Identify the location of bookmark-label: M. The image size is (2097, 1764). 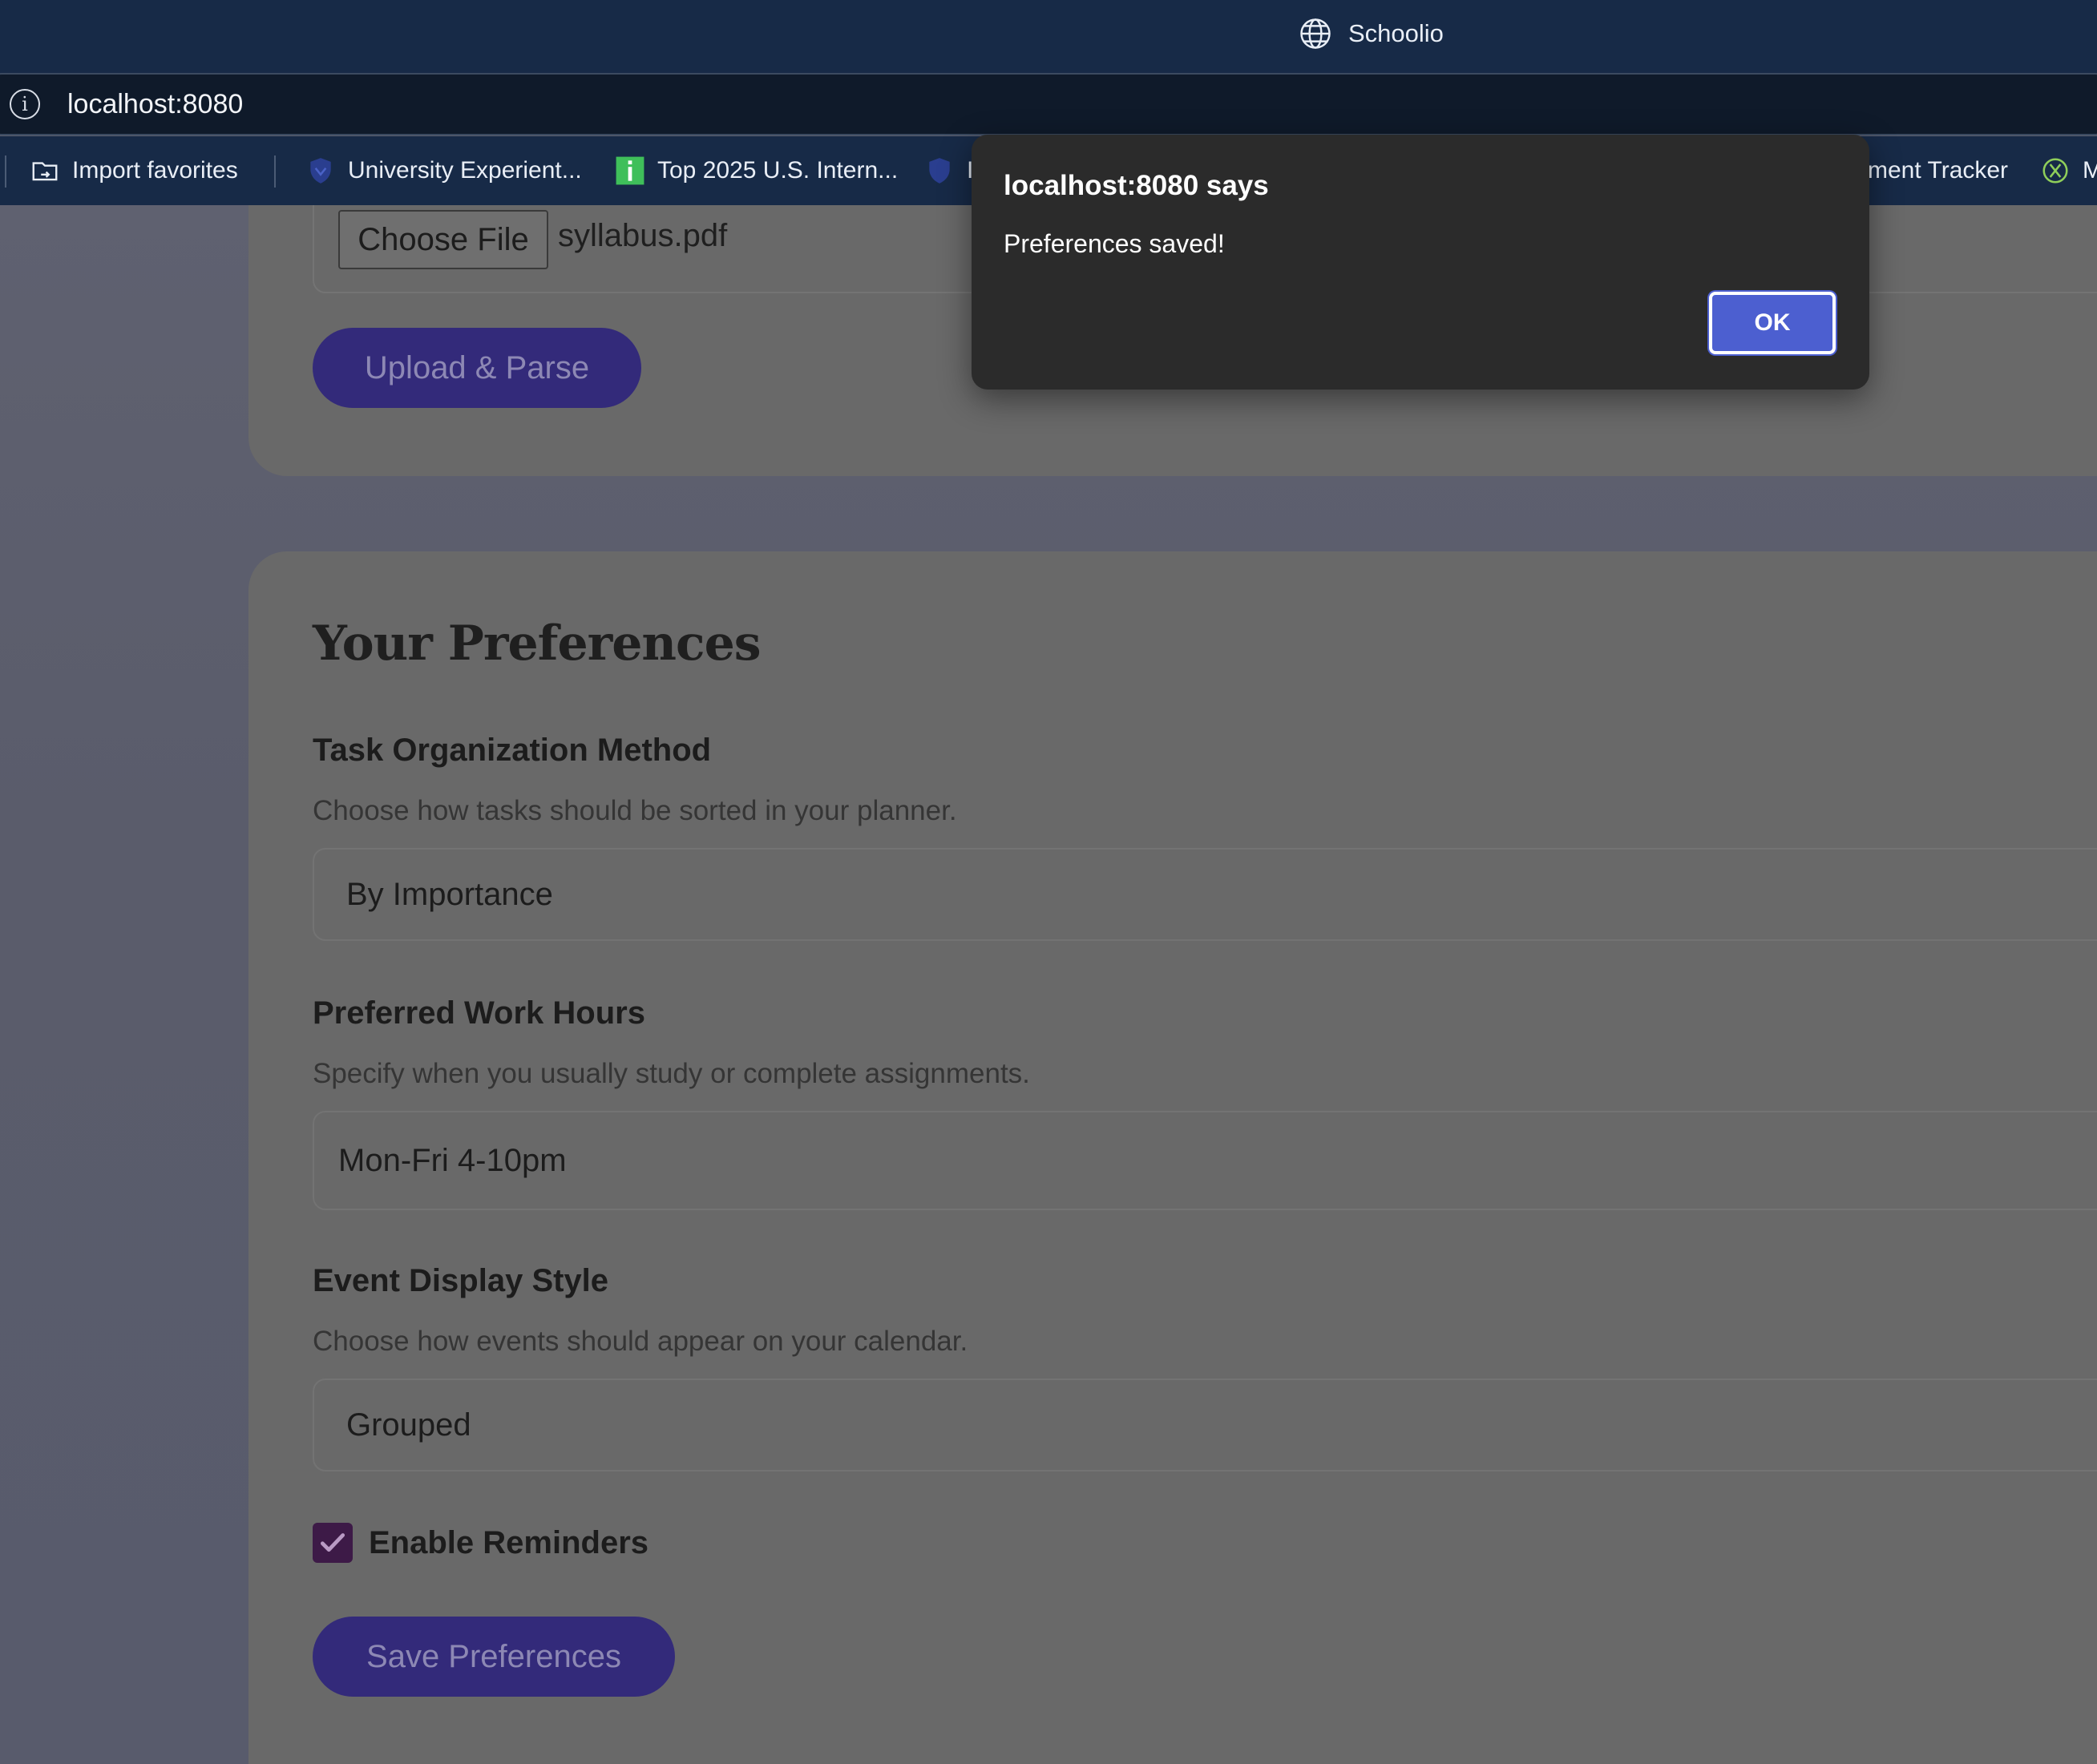
(2090, 170).